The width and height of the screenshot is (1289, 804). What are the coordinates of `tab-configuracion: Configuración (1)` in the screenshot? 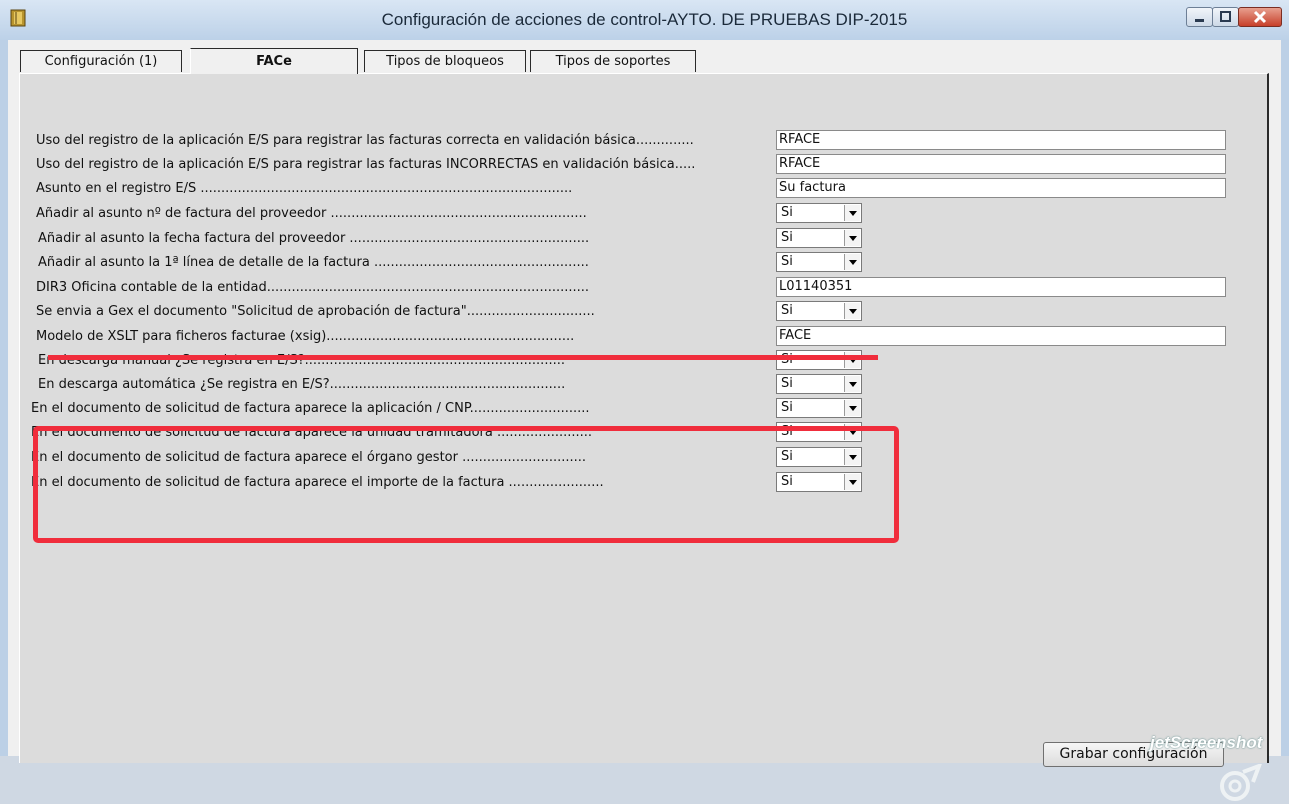 It's located at (101, 61).